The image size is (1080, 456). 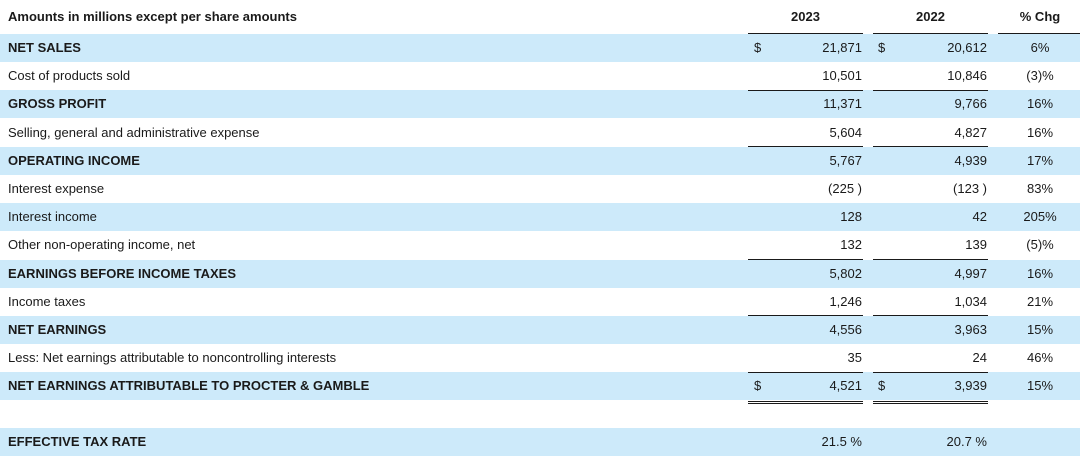 I want to click on row-label: Cost of products sold, so click(x=69, y=76).